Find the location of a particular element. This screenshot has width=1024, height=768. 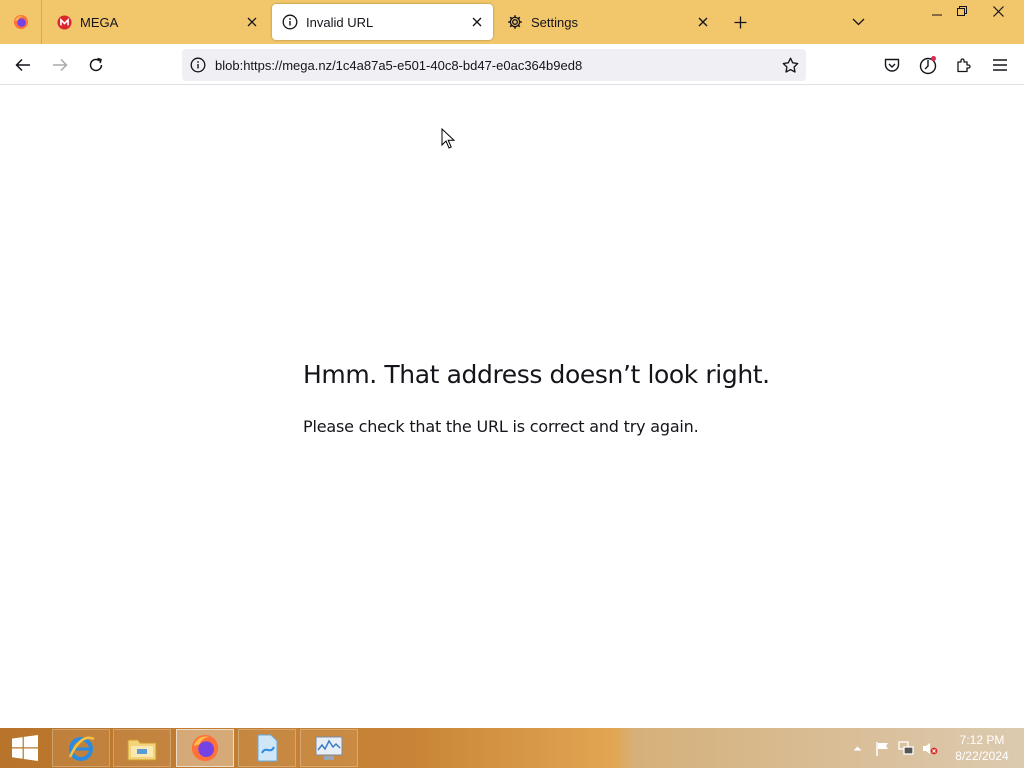

taskbar-firefox is located at coordinates (205, 748).